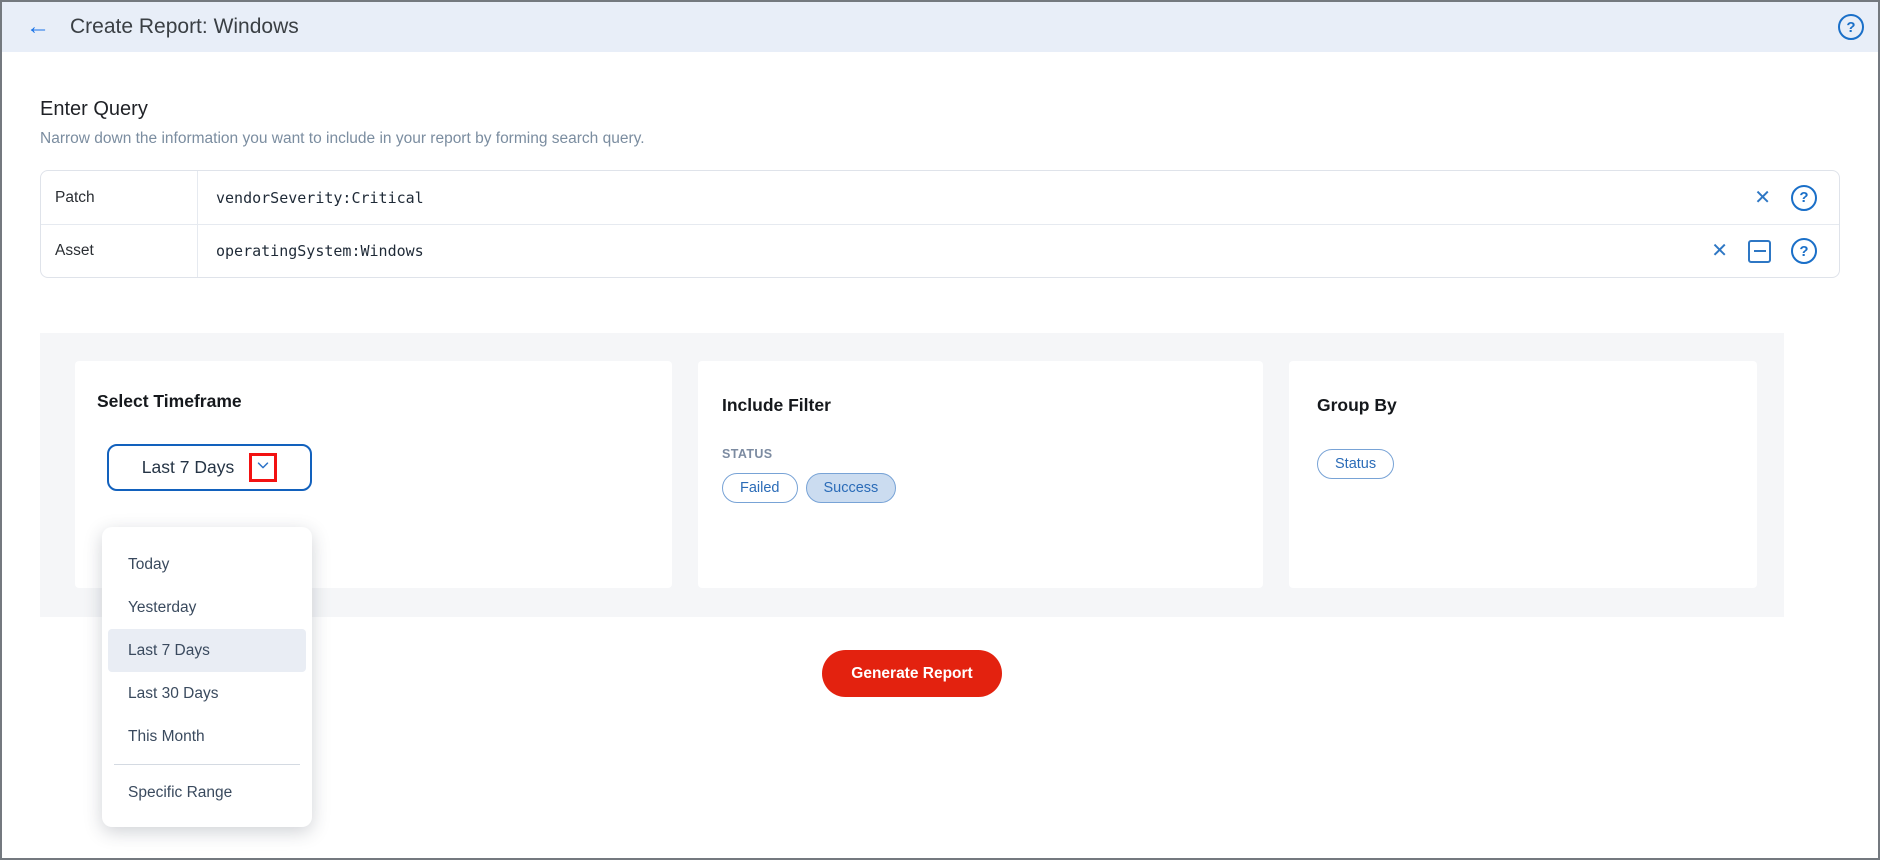 The height and width of the screenshot is (860, 1880). What do you see at coordinates (207, 792) in the screenshot?
I see `menu-item-specific-range: Specific Range` at bounding box center [207, 792].